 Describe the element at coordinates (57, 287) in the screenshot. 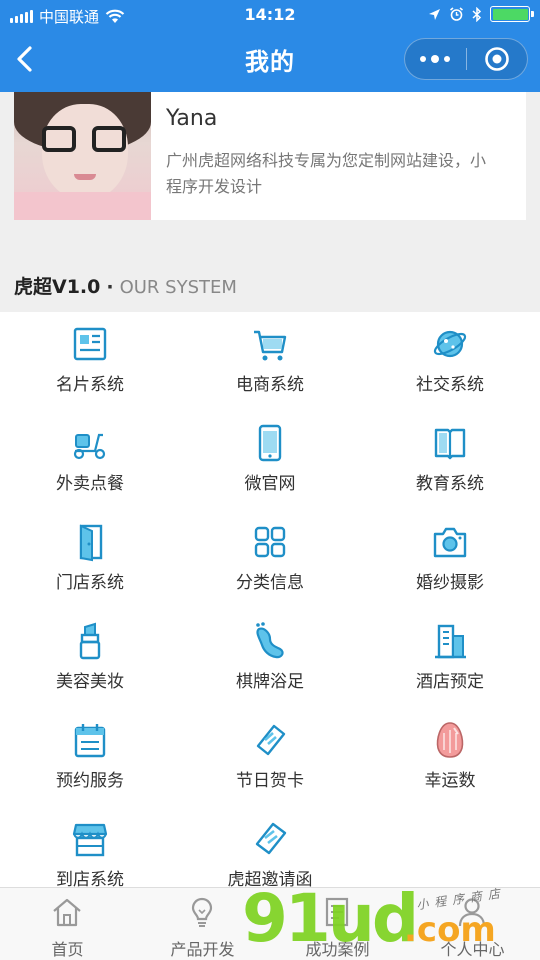

I see `section-title: 虎超V1.0` at that location.